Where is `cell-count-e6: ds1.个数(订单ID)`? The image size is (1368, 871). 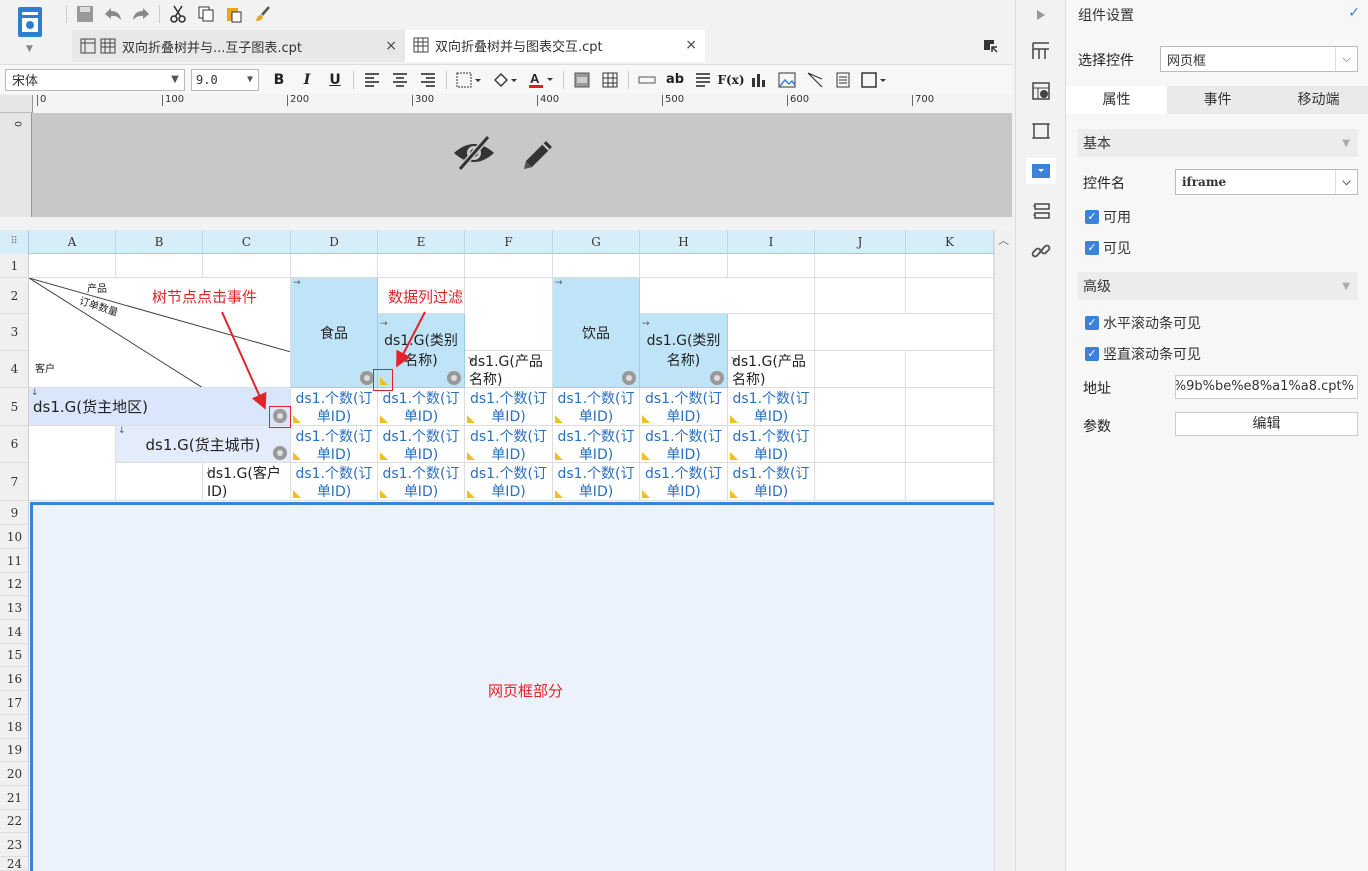 cell-count-e6: ds1.个数(订单ID) is located at coordinates (421, 444).